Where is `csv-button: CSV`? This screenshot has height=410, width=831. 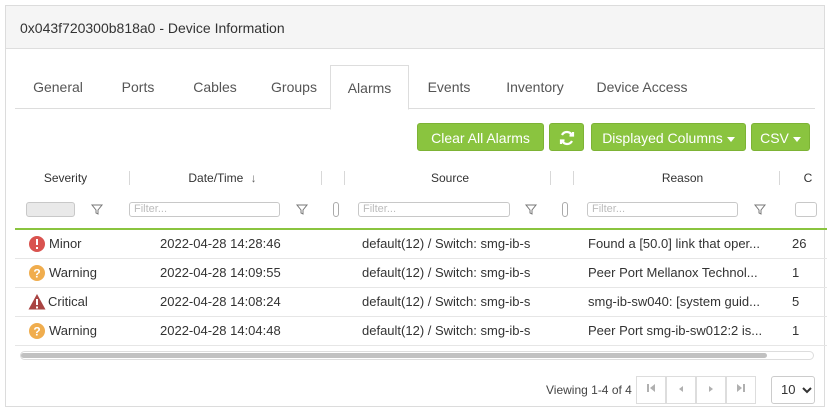 csv-button: CSV is located at coordinates (780, 137).